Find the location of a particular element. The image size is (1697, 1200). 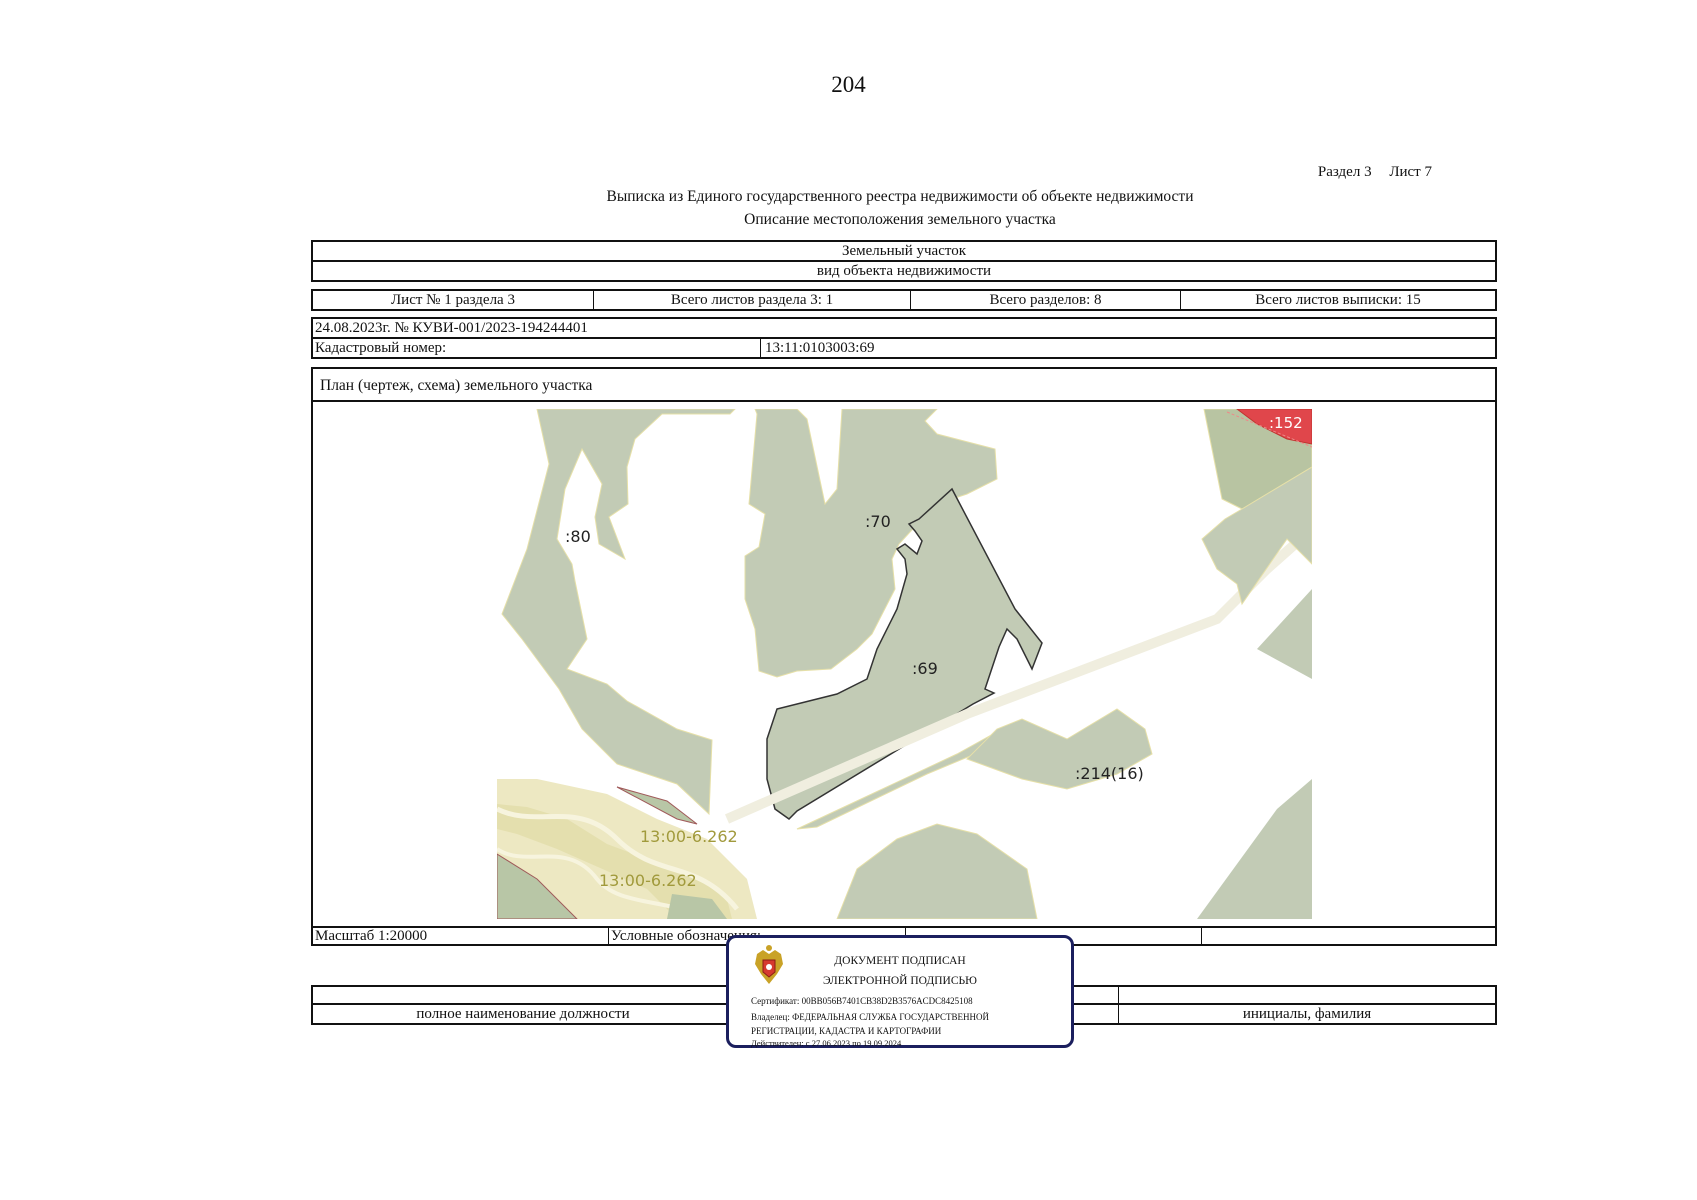

cadastral-row: Кадастровый номер: 13:11:0103003:69 is located at coordinates (904, 348).